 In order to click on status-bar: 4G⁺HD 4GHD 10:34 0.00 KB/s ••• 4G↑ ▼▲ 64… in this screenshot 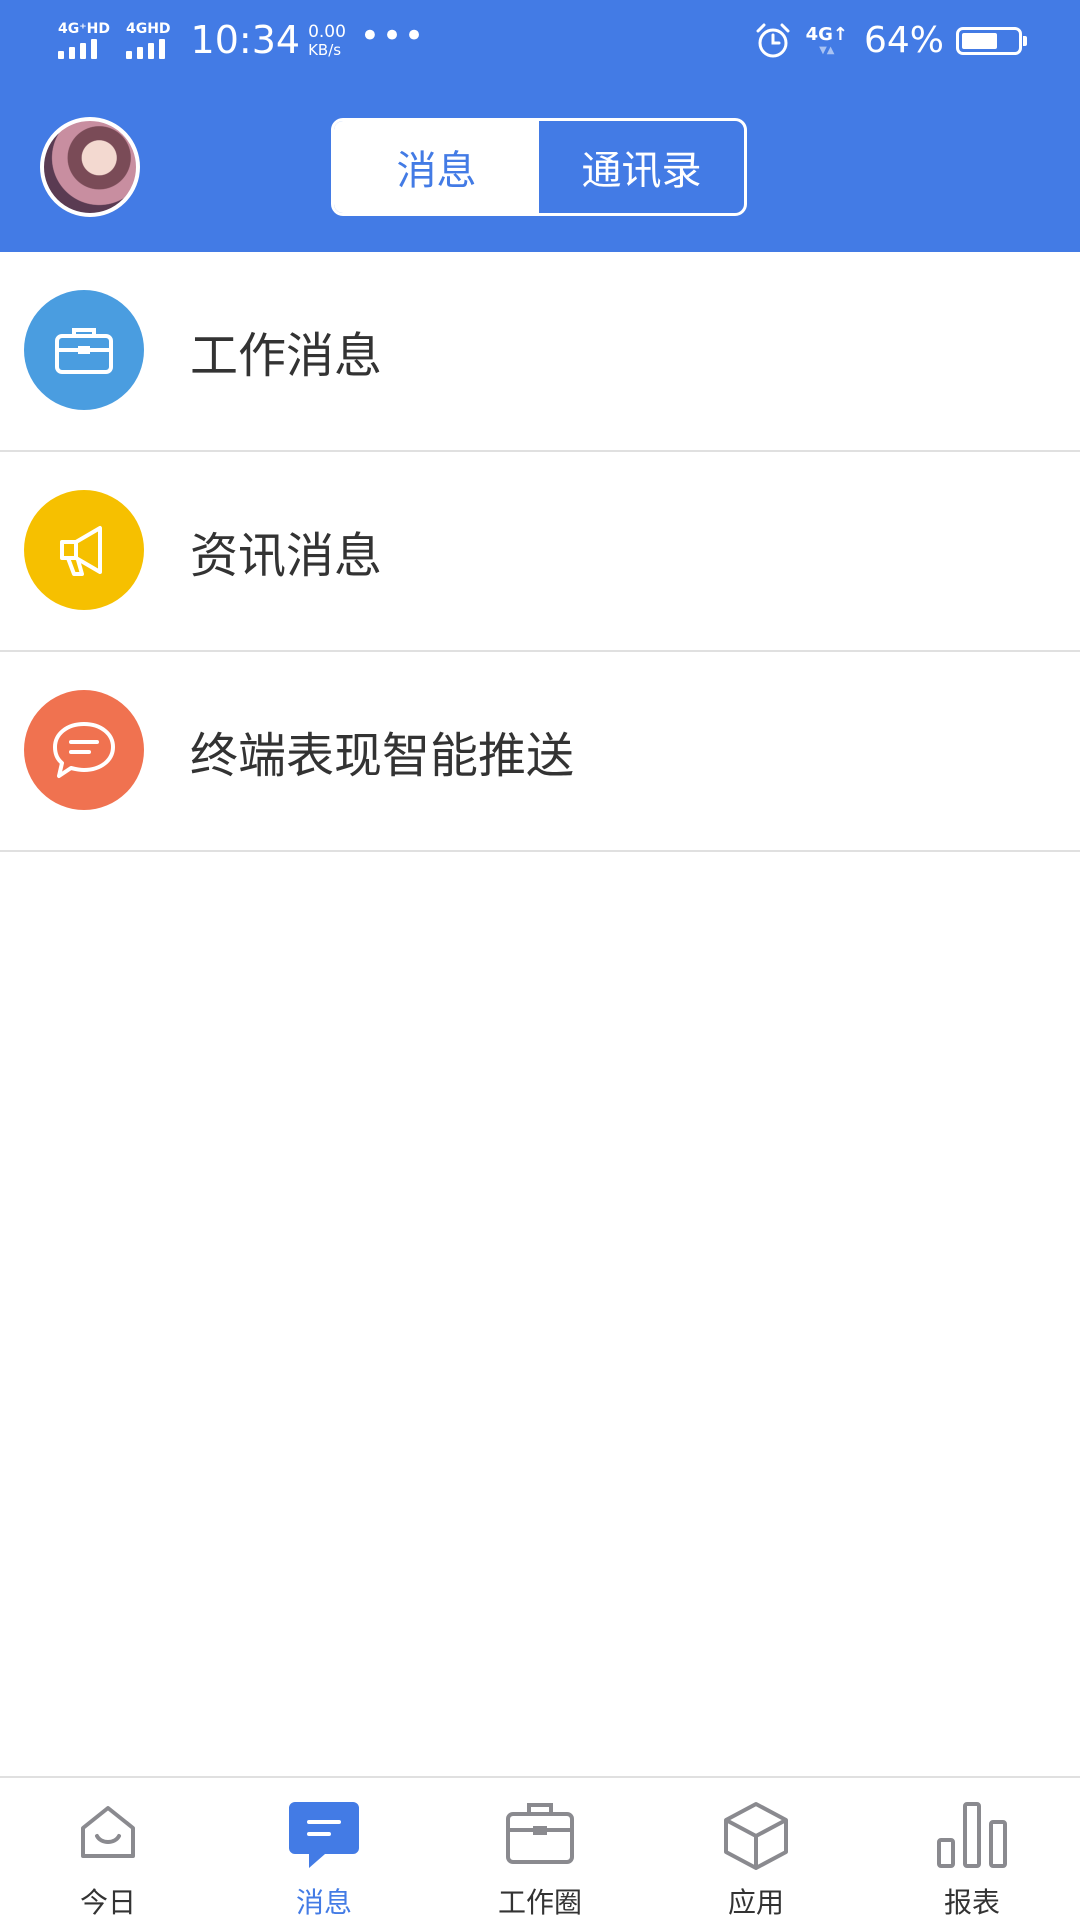, I will do `click(540, 45)`.